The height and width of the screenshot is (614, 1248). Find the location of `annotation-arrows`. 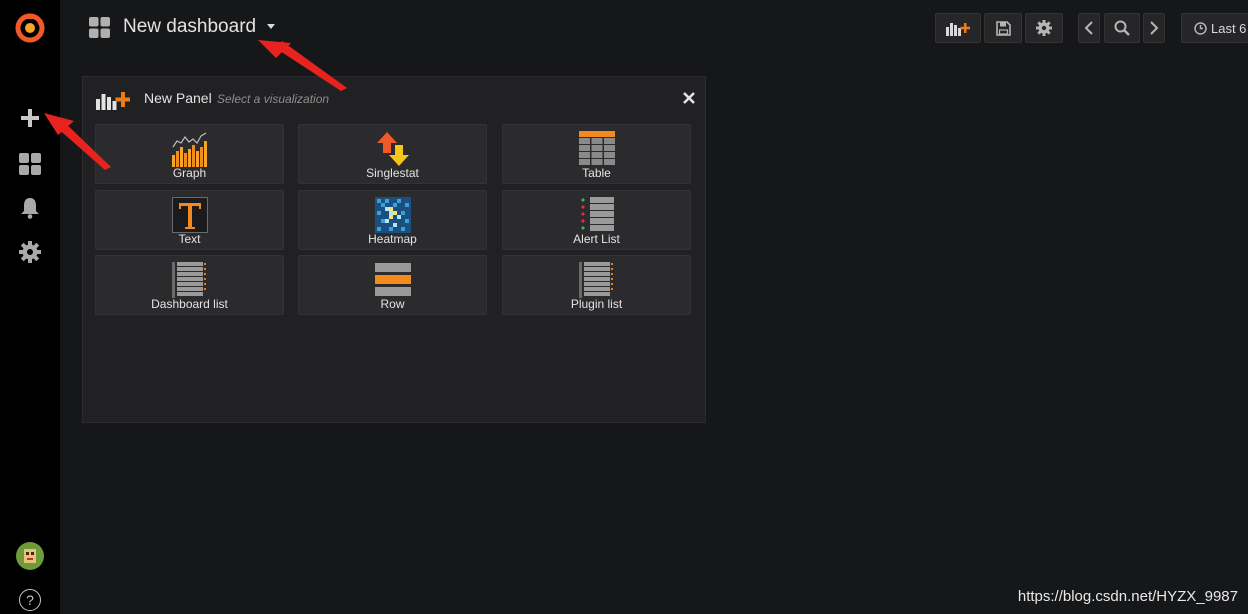

annotation-arrows is located at coordinates (195, 105).